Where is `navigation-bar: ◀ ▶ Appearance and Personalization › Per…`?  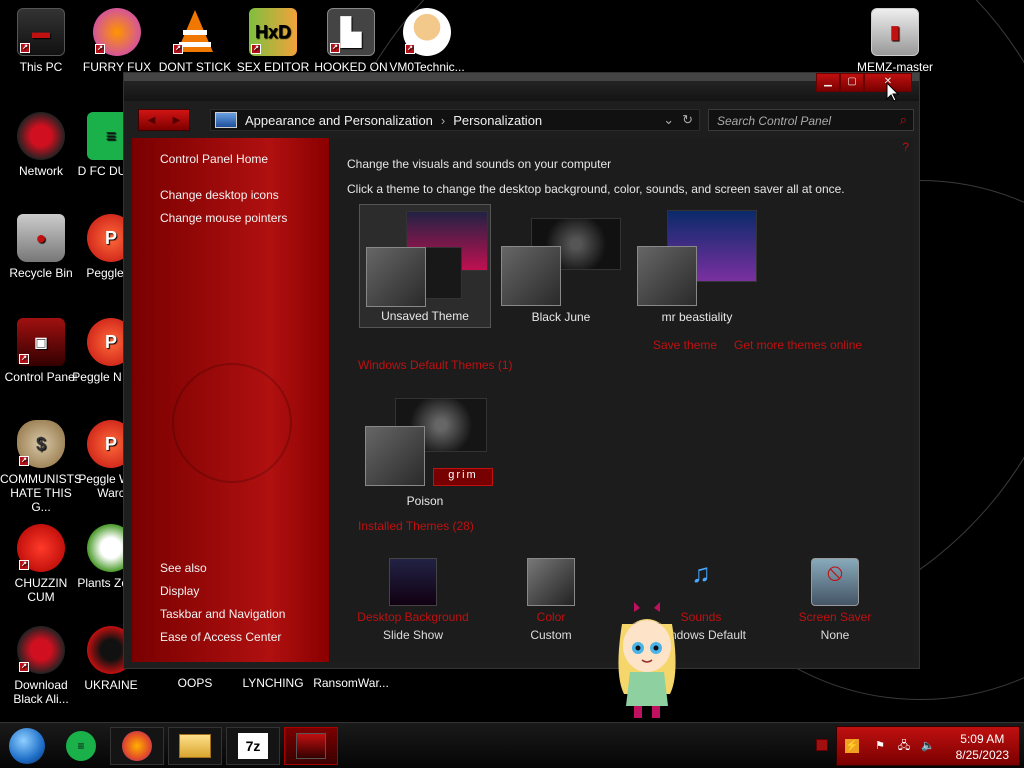
navigation-bar: ◀ ▶ Appearance and Personalization › Per… is located at coordinates (524, 120).